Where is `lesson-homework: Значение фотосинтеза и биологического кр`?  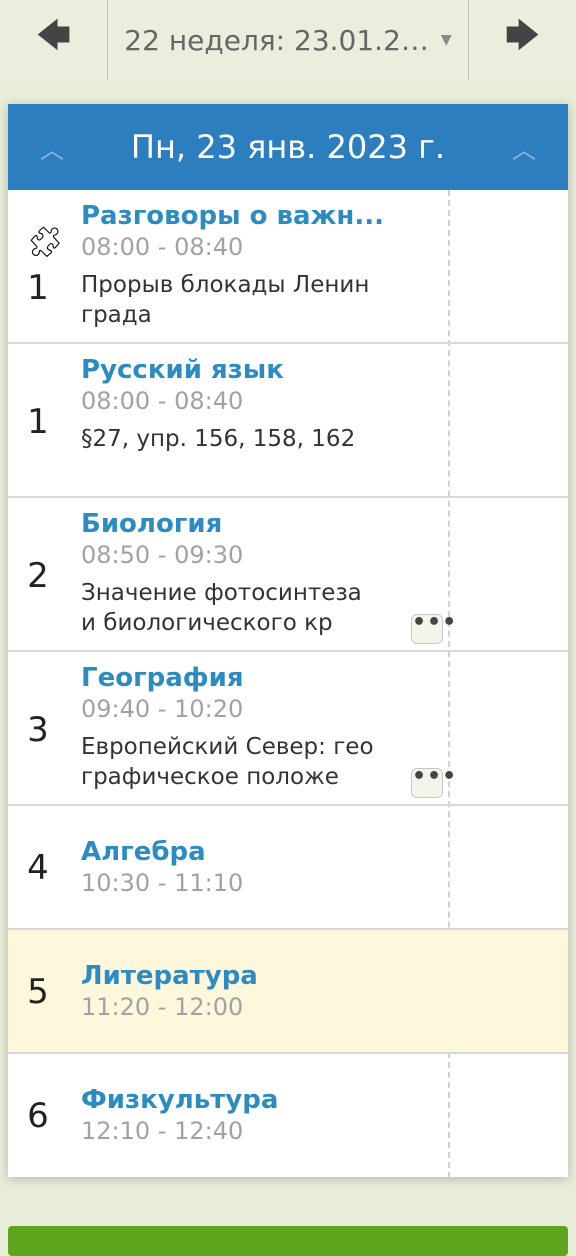 lesson-homework: Значение фотосинтеза и биологического кр is located at coordinates (221, 608).